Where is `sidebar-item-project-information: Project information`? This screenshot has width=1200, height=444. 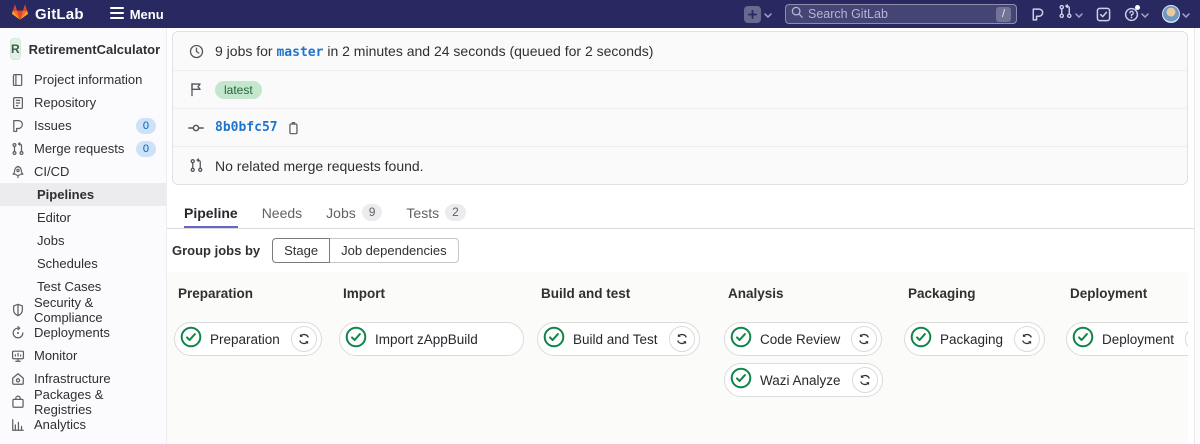
sidebar-item-project-information: Project information is located at coordinates (83, 79).